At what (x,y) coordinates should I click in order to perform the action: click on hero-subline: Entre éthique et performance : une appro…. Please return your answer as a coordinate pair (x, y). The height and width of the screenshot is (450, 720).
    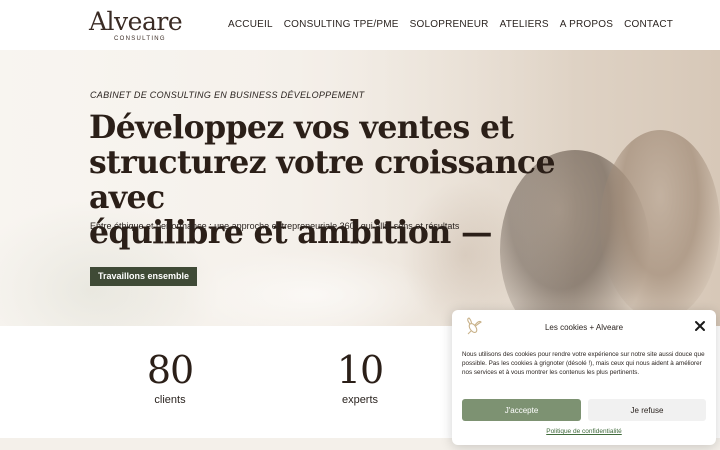
    Looking at the image, I should click on (275, 226).